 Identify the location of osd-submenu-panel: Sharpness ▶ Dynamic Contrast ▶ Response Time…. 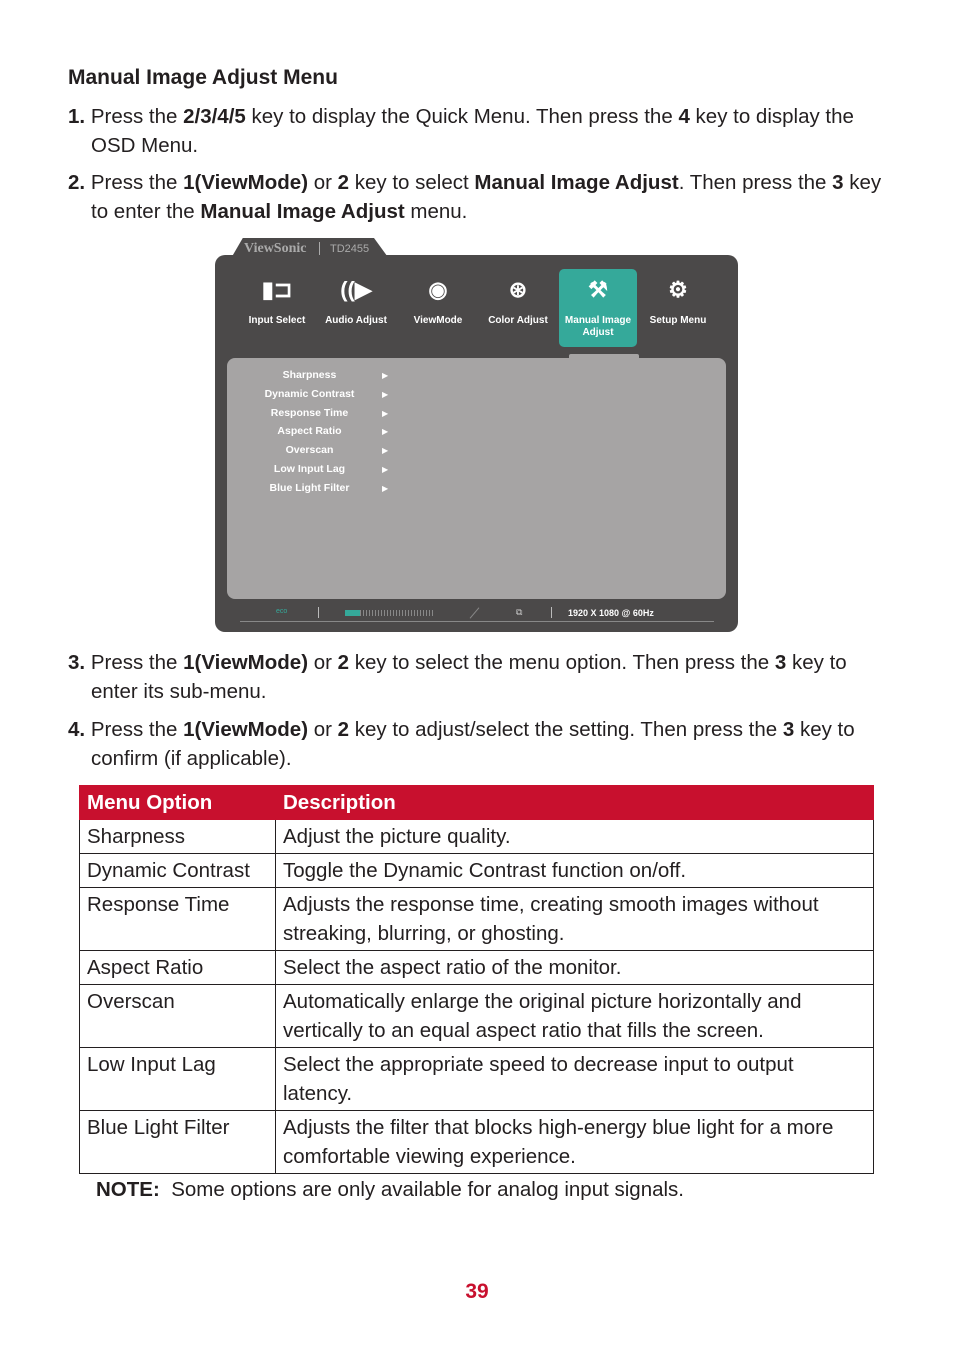
(476, 478).